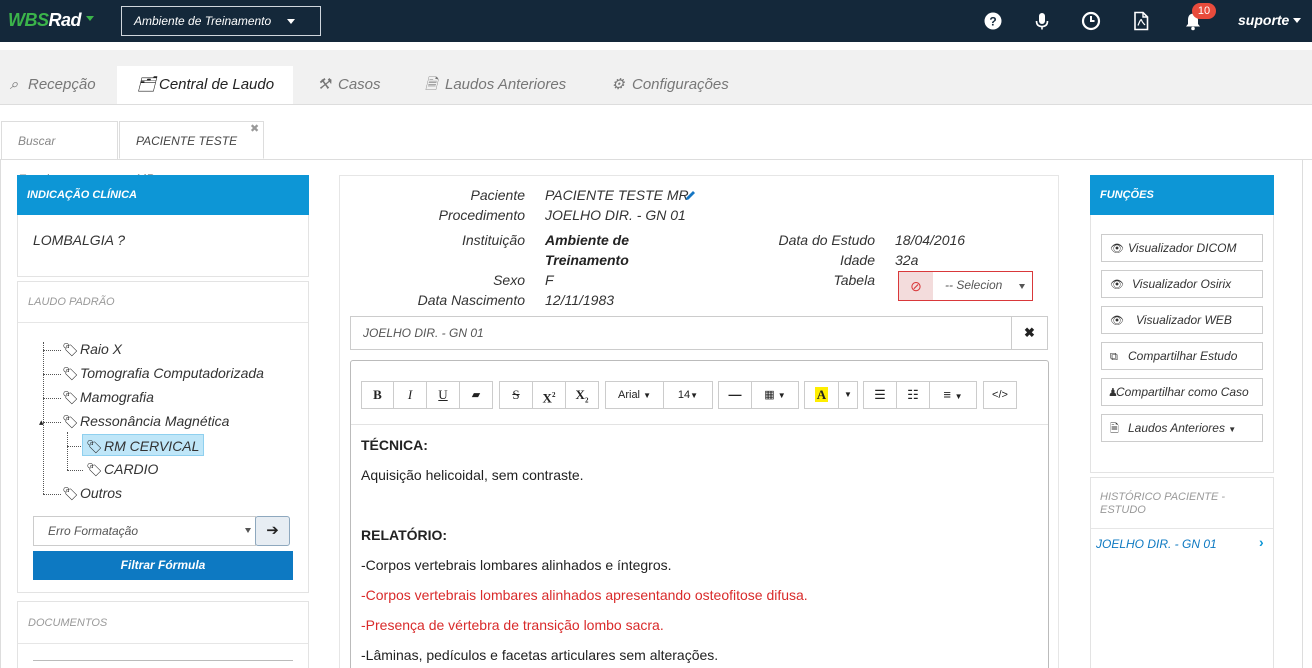  What do you see at coordinates (59, 153) in the screenshot?
I see `subtab-buscar-estudos: Buscar Estudos` at bounding box center [59, 153].